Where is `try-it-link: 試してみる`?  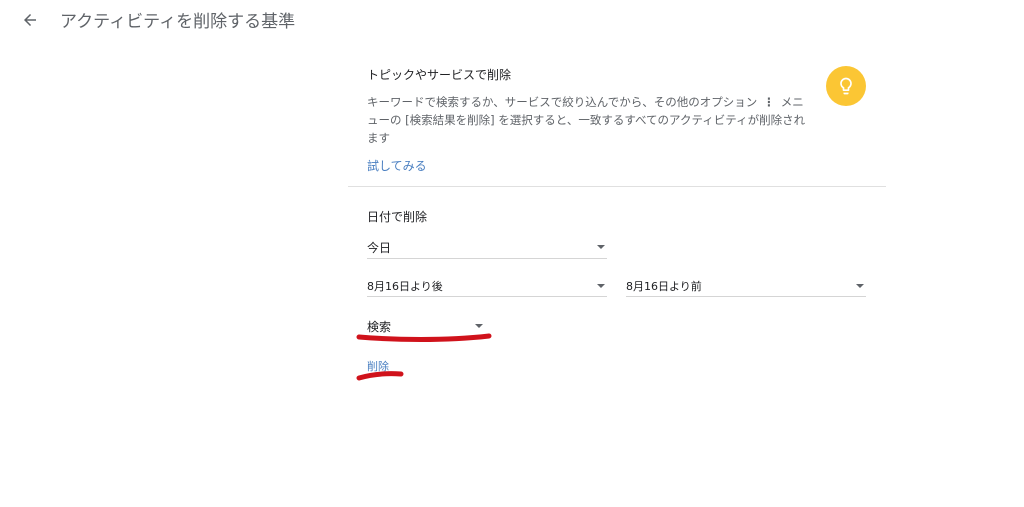 try-it-link: 試してみる is located at coordinates (397, 165).